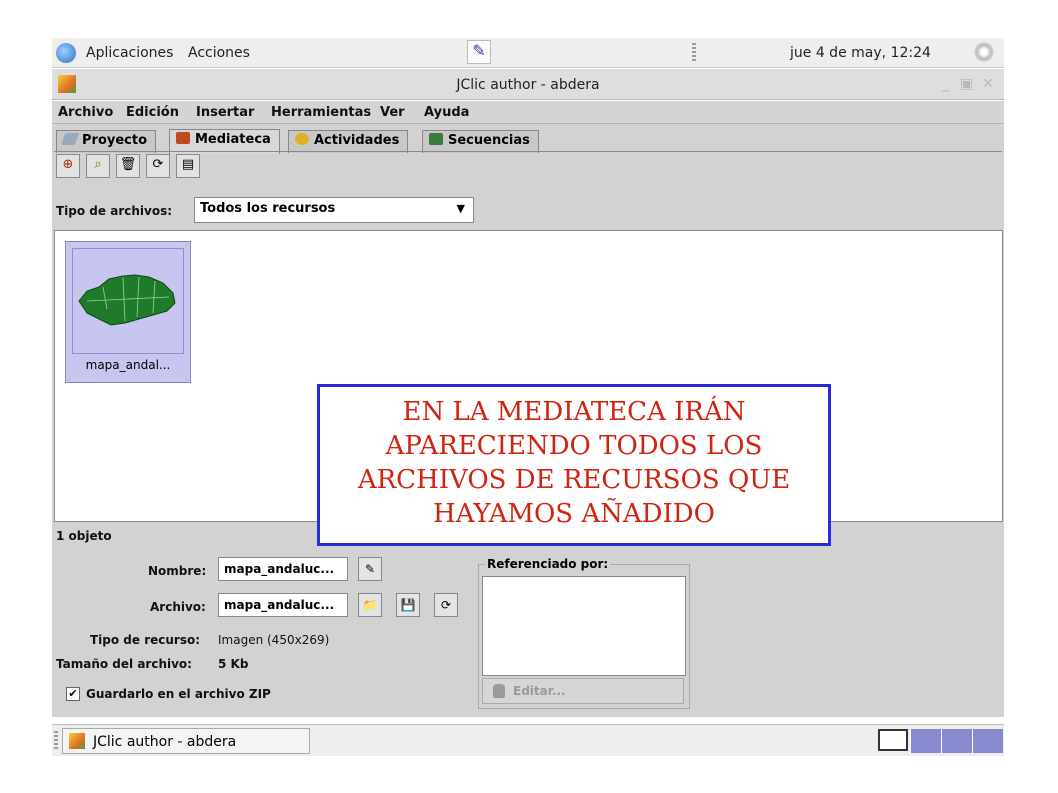 This screenshot has height=793, width=1058. I want to click on maximize-icon: ▣, so click(966, 84).